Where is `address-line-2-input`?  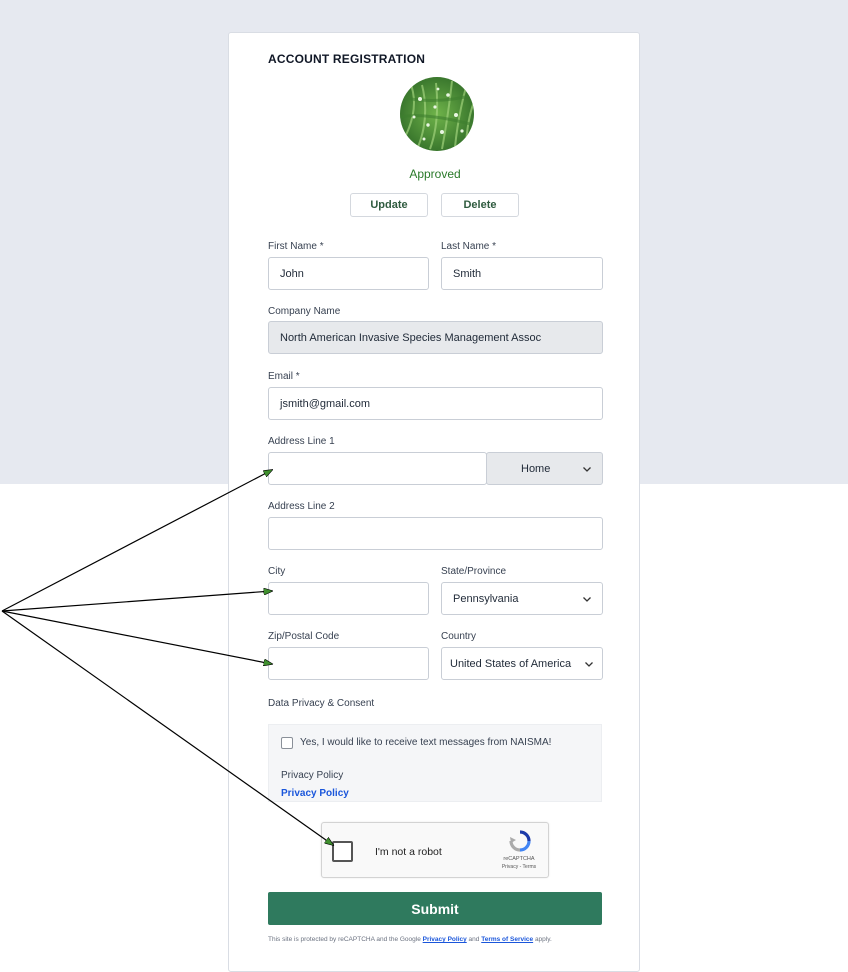 address-line-2-input is located at coordinates (435, 533).